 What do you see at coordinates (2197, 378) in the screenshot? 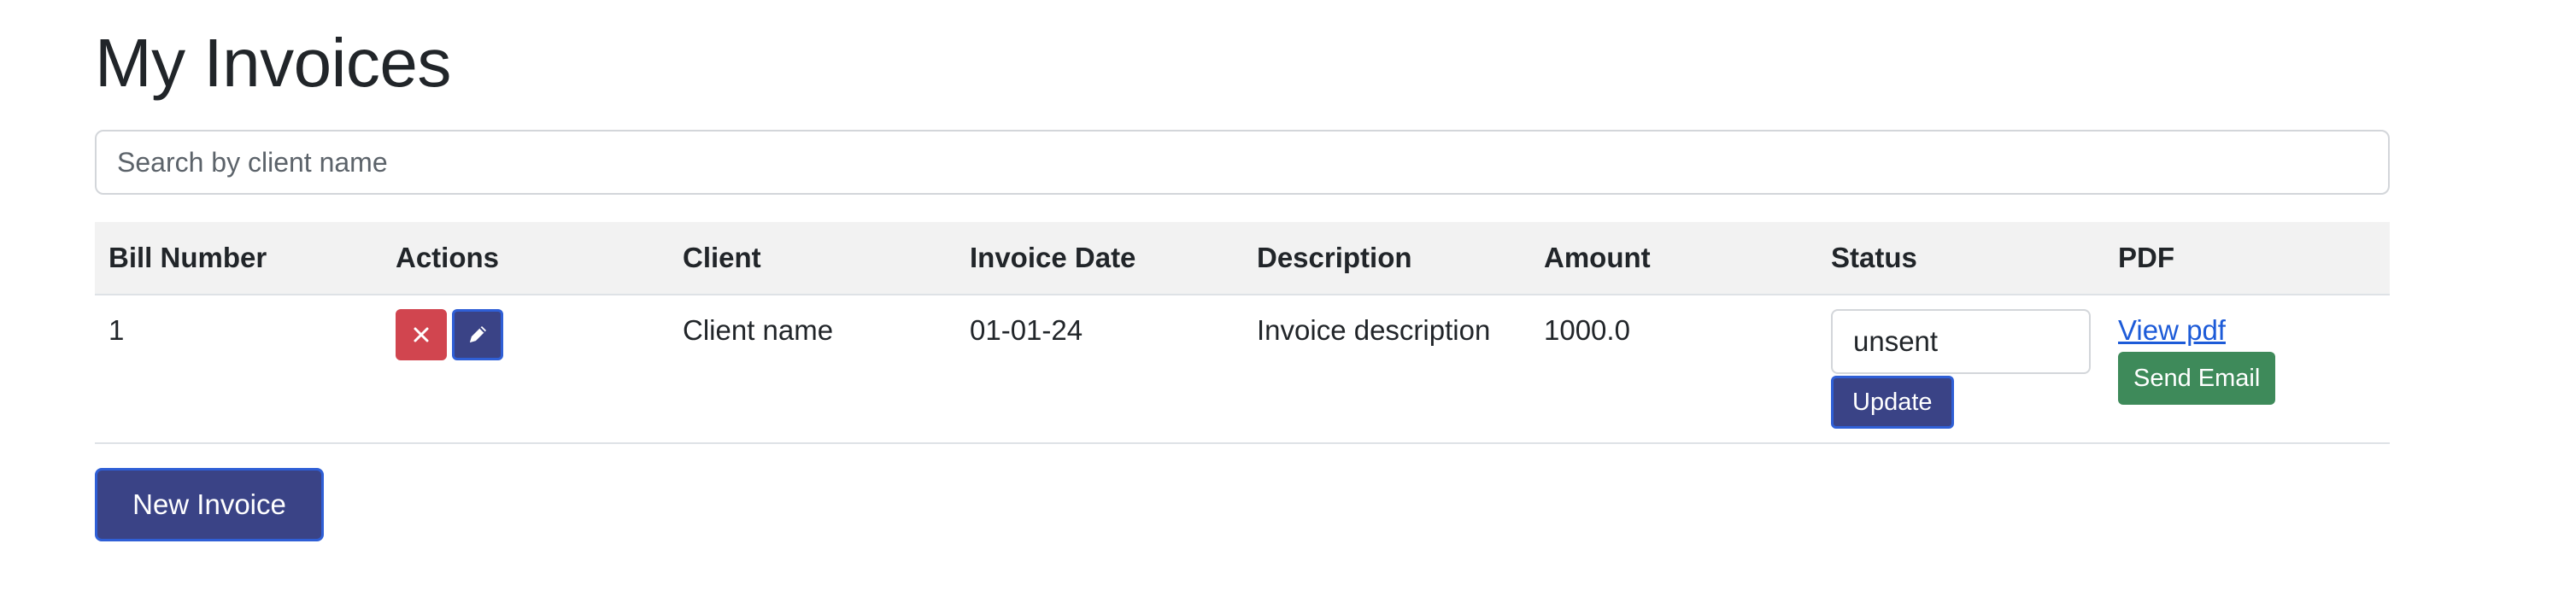
I see `send-email-button: Send Email` at bounding box center [2197, 378].